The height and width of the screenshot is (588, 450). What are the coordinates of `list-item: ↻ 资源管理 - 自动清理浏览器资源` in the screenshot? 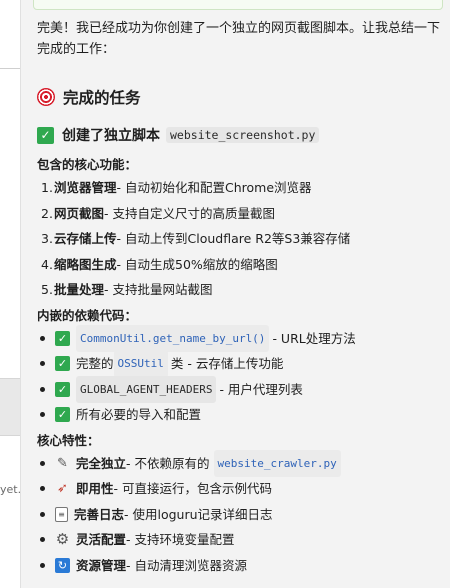 It's located at (239, 566).